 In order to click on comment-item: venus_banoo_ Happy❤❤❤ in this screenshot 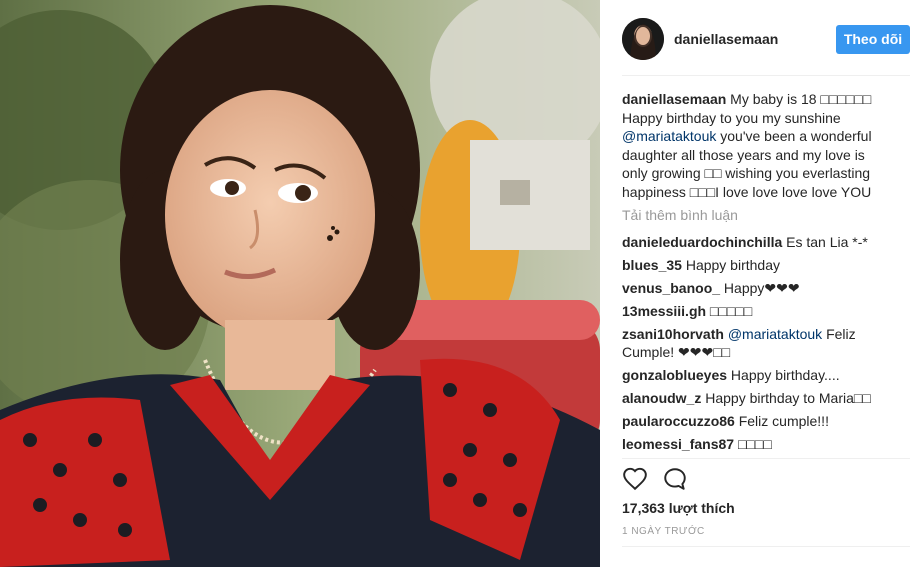, I will do `click(759, 288)`.